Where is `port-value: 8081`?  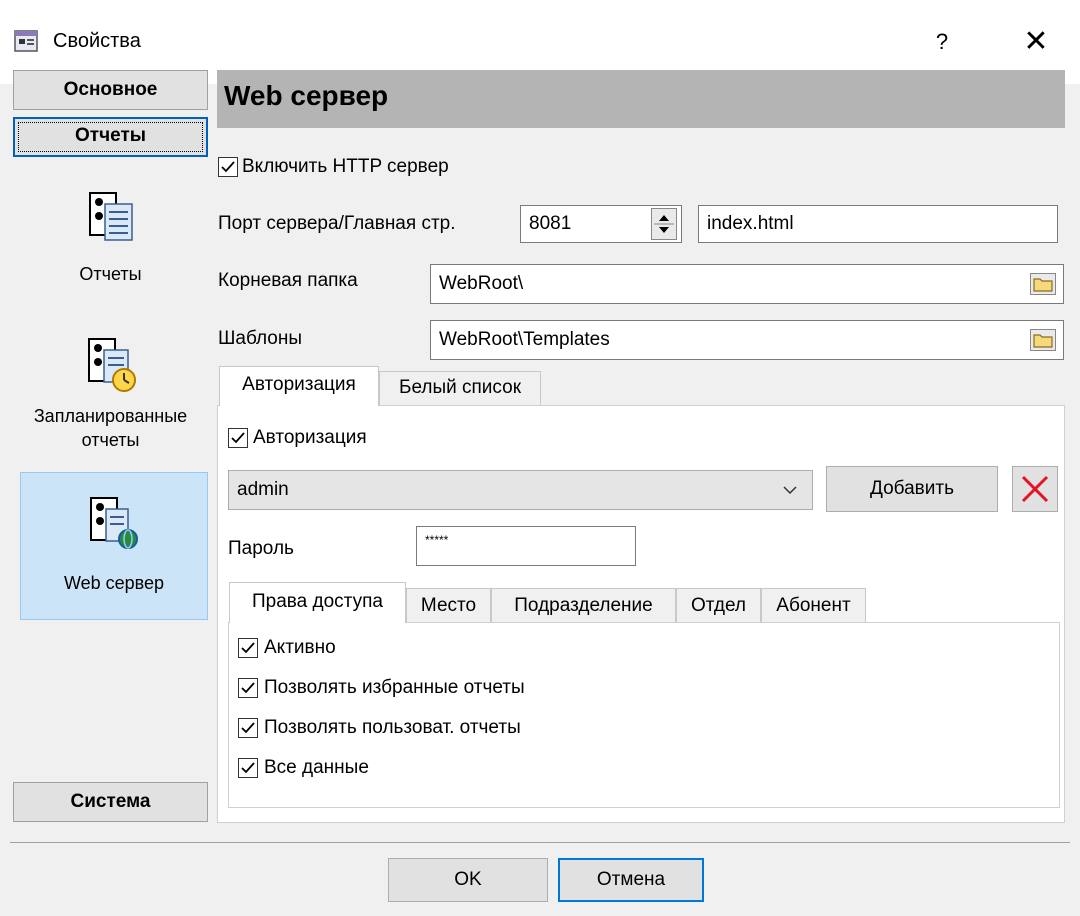 port-value: 8081 is located at coordinates (550, 223).